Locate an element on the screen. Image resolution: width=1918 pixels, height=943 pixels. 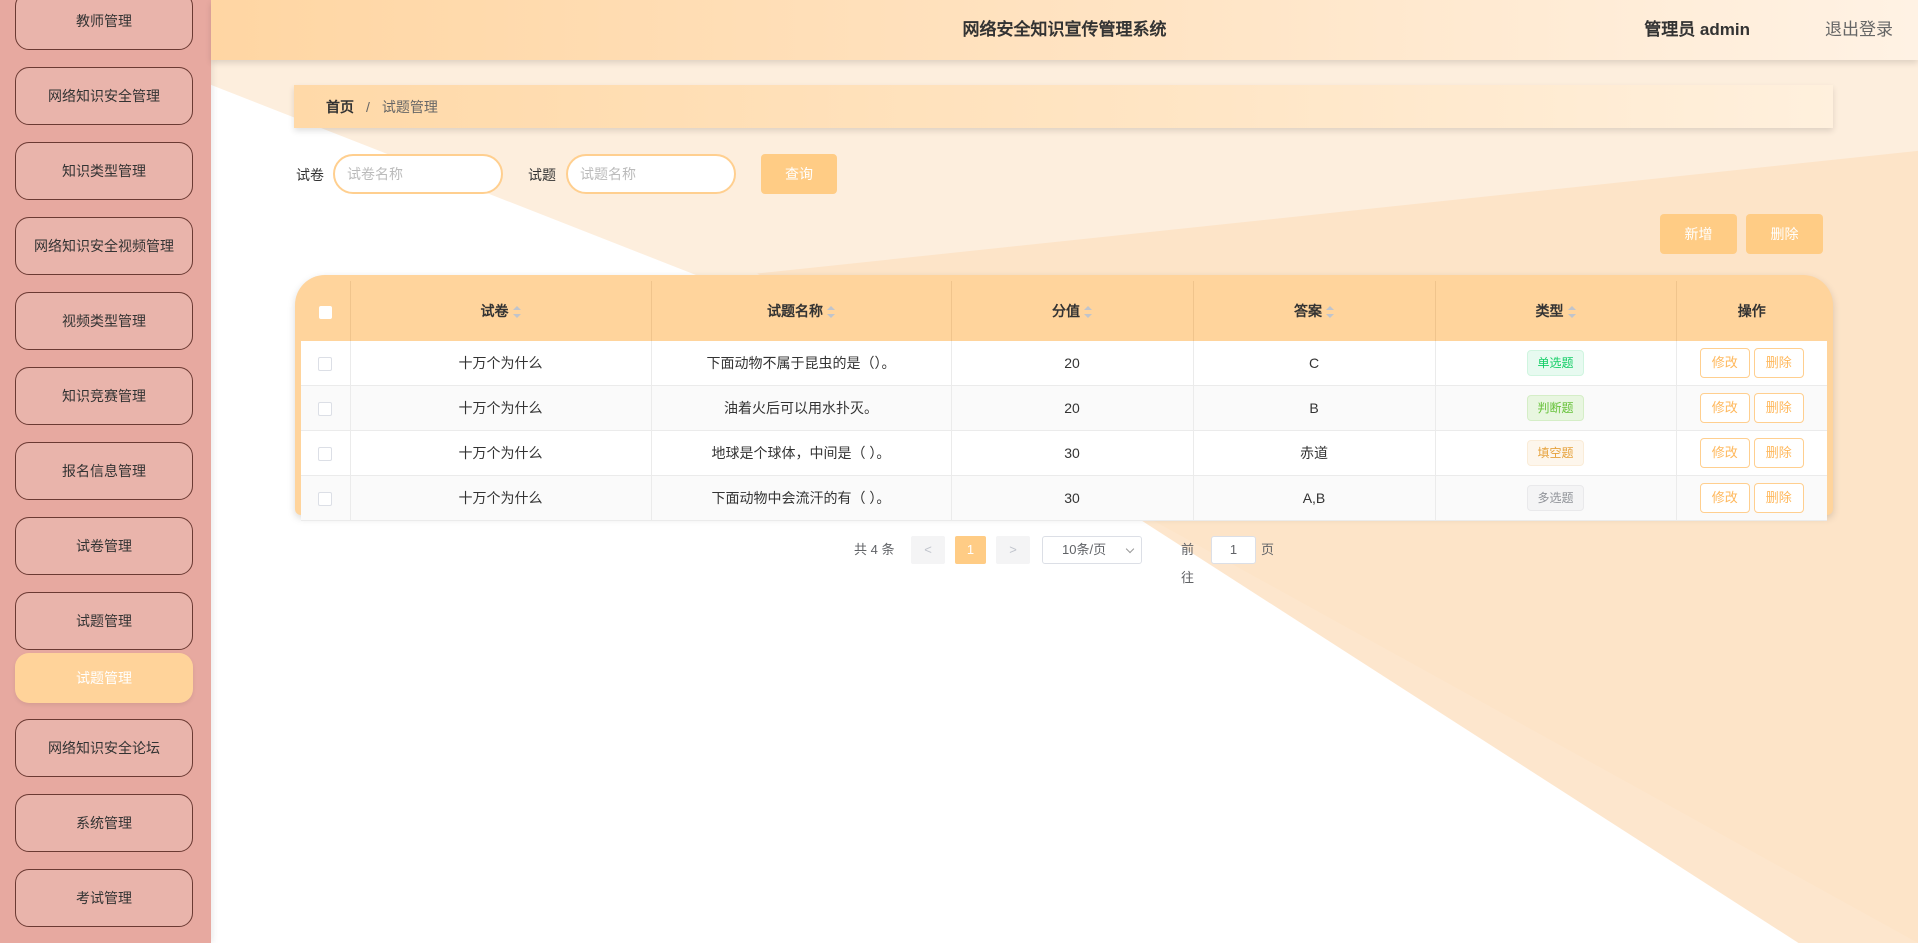
sidebar-item: 视频类型管理 is located at coordinates (104, 321).